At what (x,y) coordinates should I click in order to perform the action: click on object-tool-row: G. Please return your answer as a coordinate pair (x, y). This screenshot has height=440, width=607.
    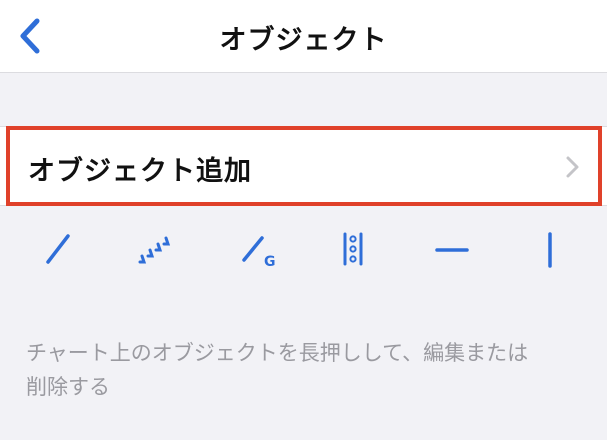
    Looking at the image, I should click on (303, 249).